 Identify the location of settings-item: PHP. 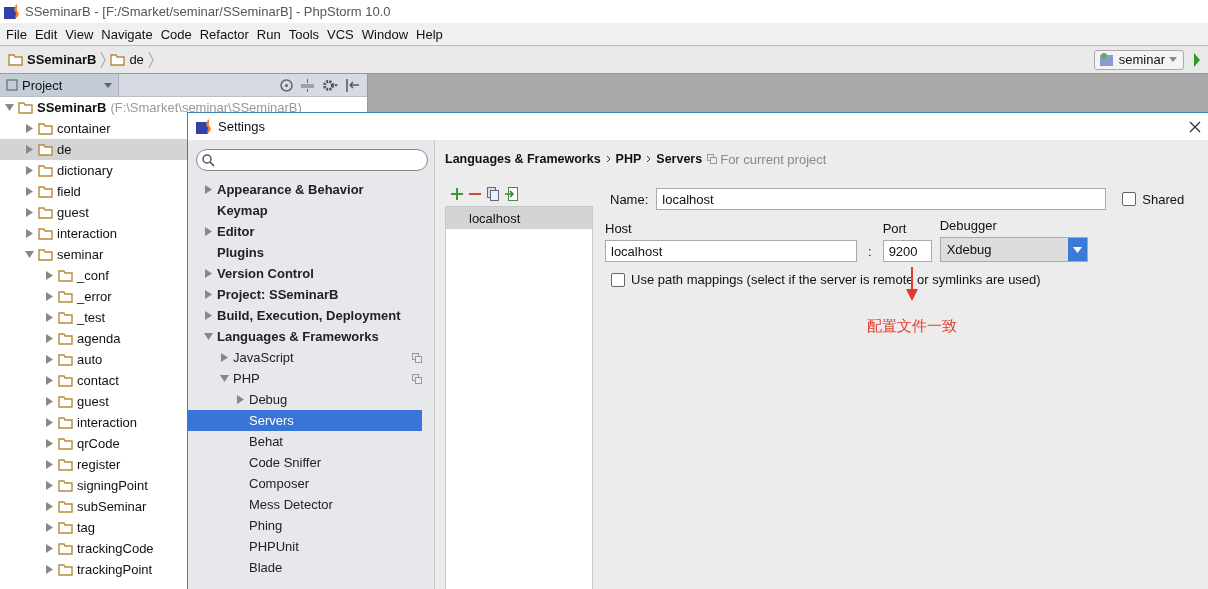
(305, 378).